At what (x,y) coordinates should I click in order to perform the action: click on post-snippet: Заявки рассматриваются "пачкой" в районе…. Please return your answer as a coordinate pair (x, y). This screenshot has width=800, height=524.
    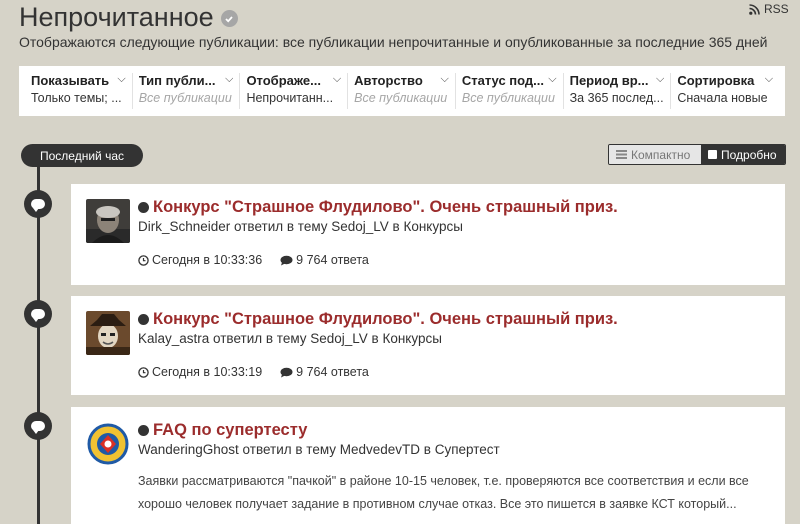
    Looking at the image, I should click on (443, 492).